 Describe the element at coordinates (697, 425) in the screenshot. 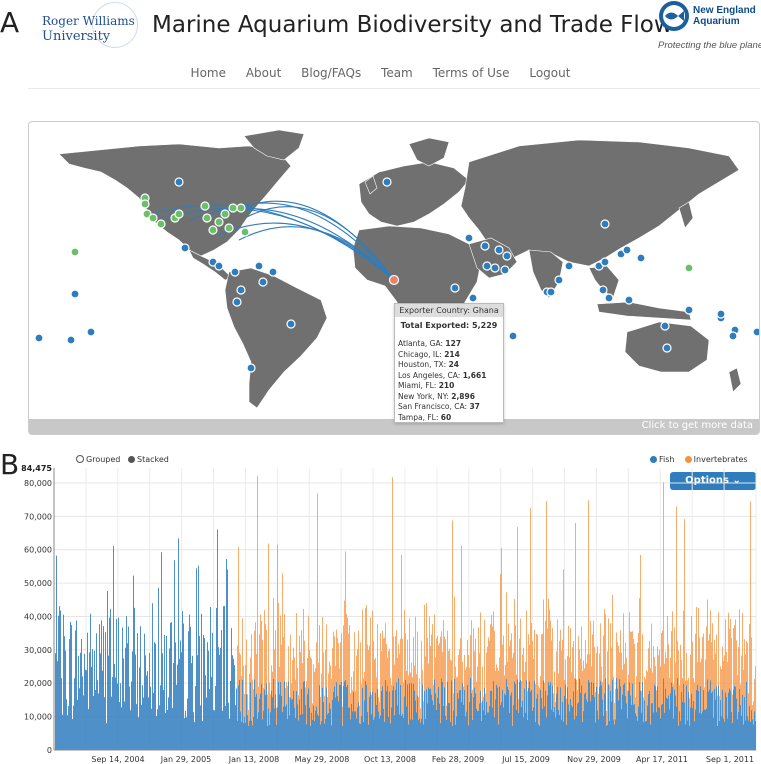

I see `more-data-link: Click to get more data` at that location.